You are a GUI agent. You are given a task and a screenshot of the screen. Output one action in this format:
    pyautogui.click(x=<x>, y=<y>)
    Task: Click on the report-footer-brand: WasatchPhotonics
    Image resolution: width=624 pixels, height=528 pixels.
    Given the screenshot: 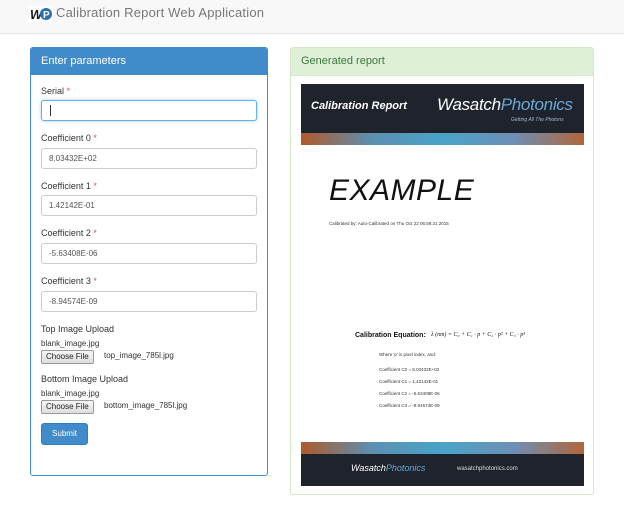 What is the action you would take?
    pyautogui.click(x=388, y=468)
    